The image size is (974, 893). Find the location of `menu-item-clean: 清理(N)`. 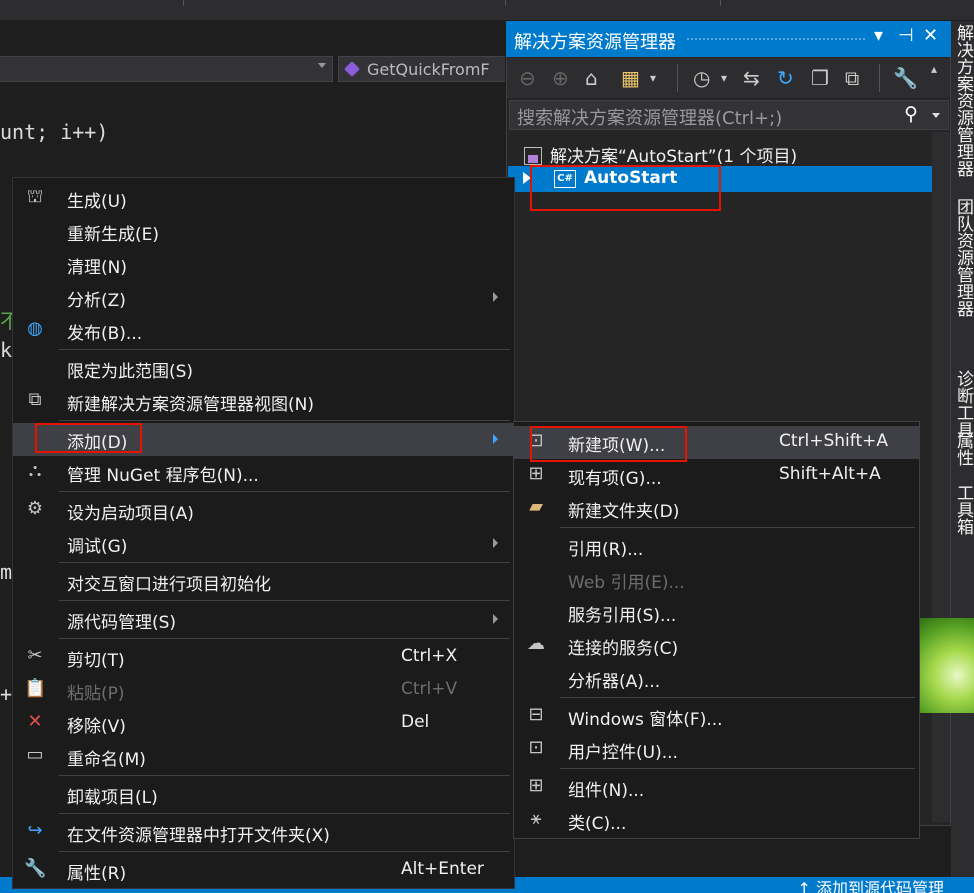

menu-item-clean: 清理(N) is located at coordinates (263, 264).